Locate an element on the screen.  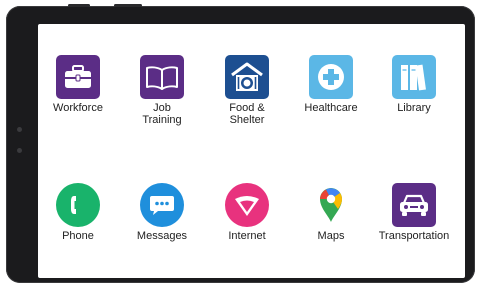
app-label: Messages is located at coordinates (162, 236).